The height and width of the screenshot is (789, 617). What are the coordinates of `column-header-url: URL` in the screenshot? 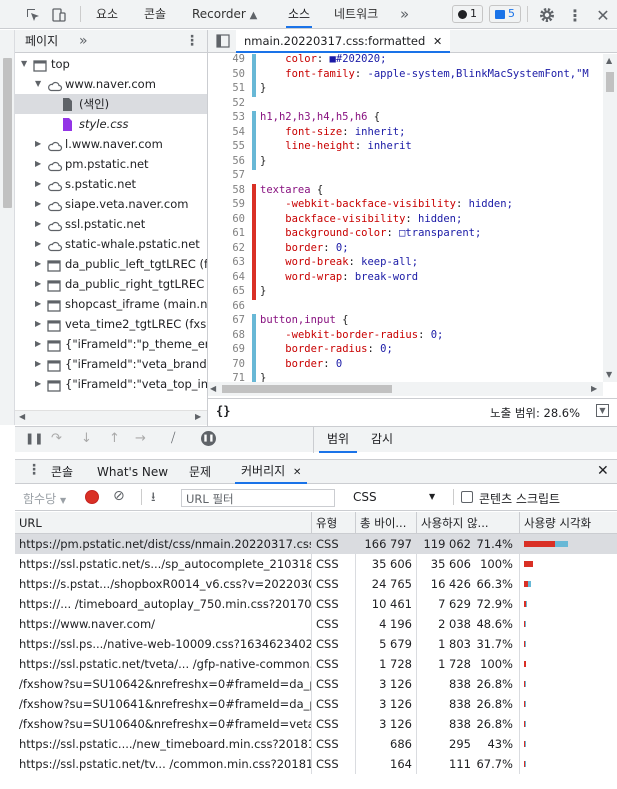 It's located at (163, 523).